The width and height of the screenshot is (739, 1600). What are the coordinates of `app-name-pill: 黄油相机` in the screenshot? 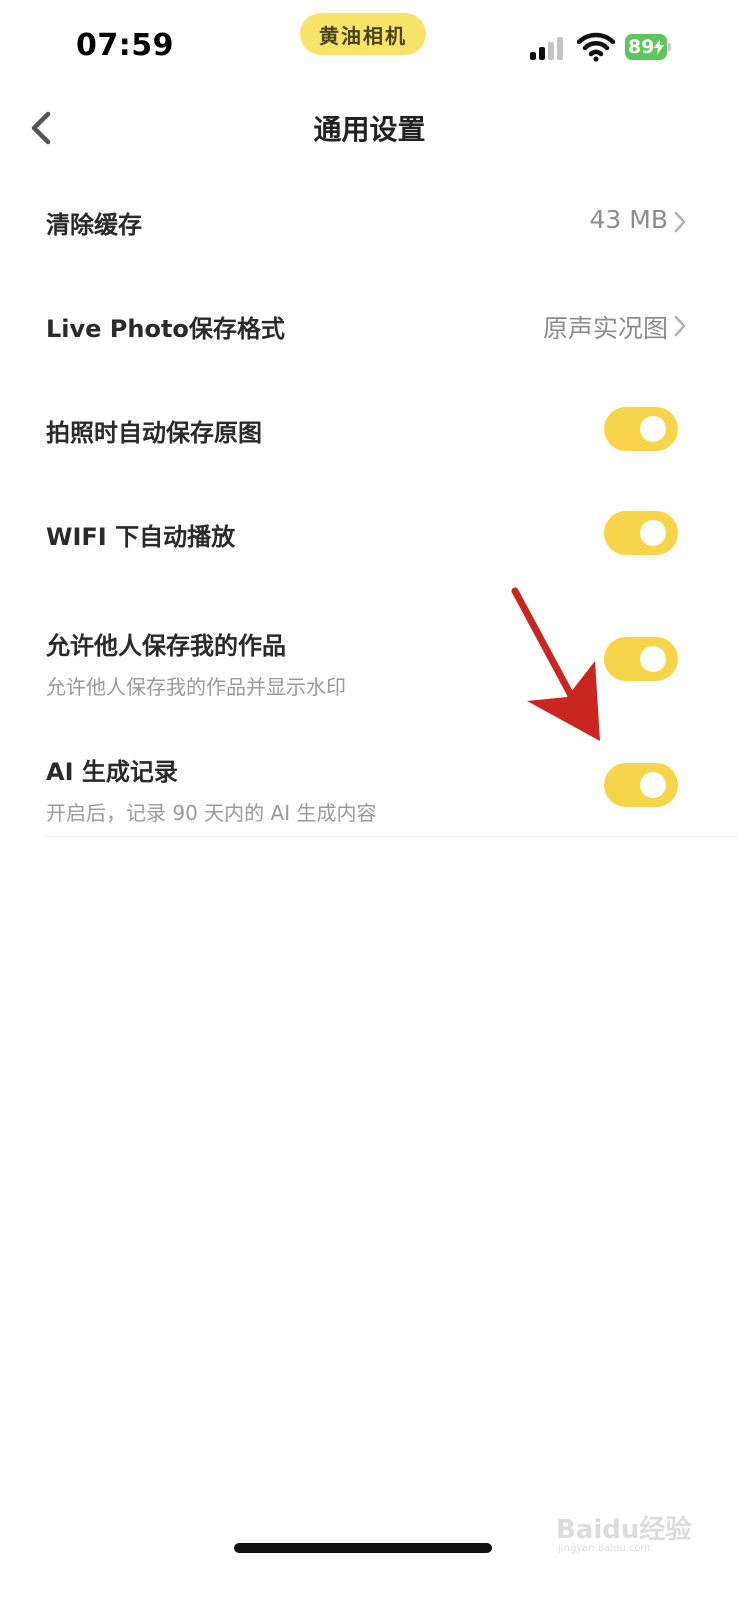 It's located at (363, 34).